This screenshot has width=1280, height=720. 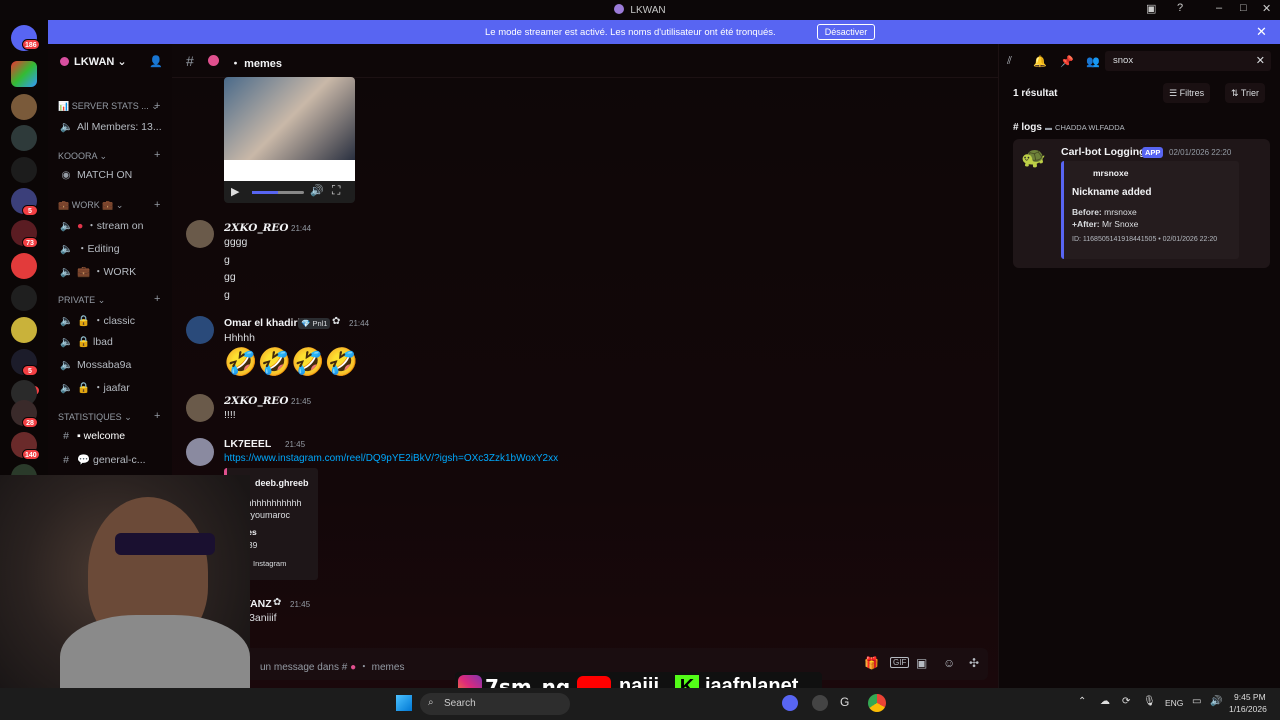 I want to click on video-progress, so click(x=278, y=192).